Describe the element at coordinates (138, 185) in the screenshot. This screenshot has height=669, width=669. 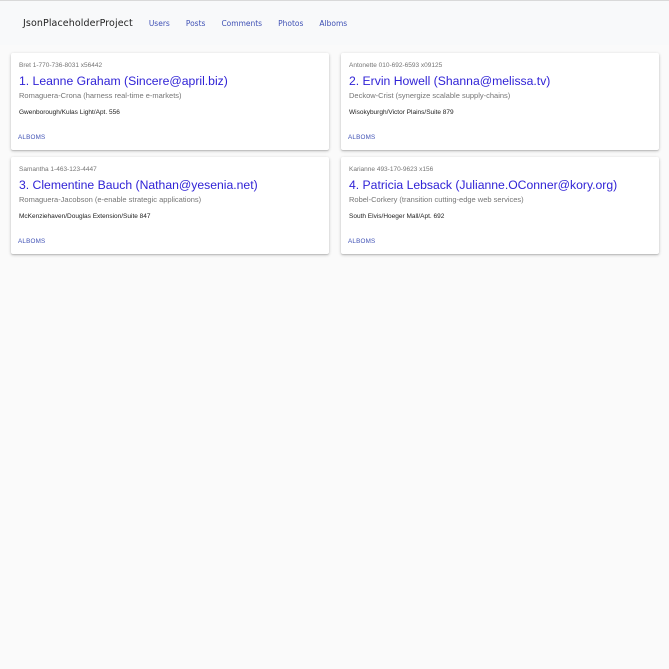
I see `user-name-email-title: 3. Clementine Bauch (Nathan@yesenia.net)` at that location.